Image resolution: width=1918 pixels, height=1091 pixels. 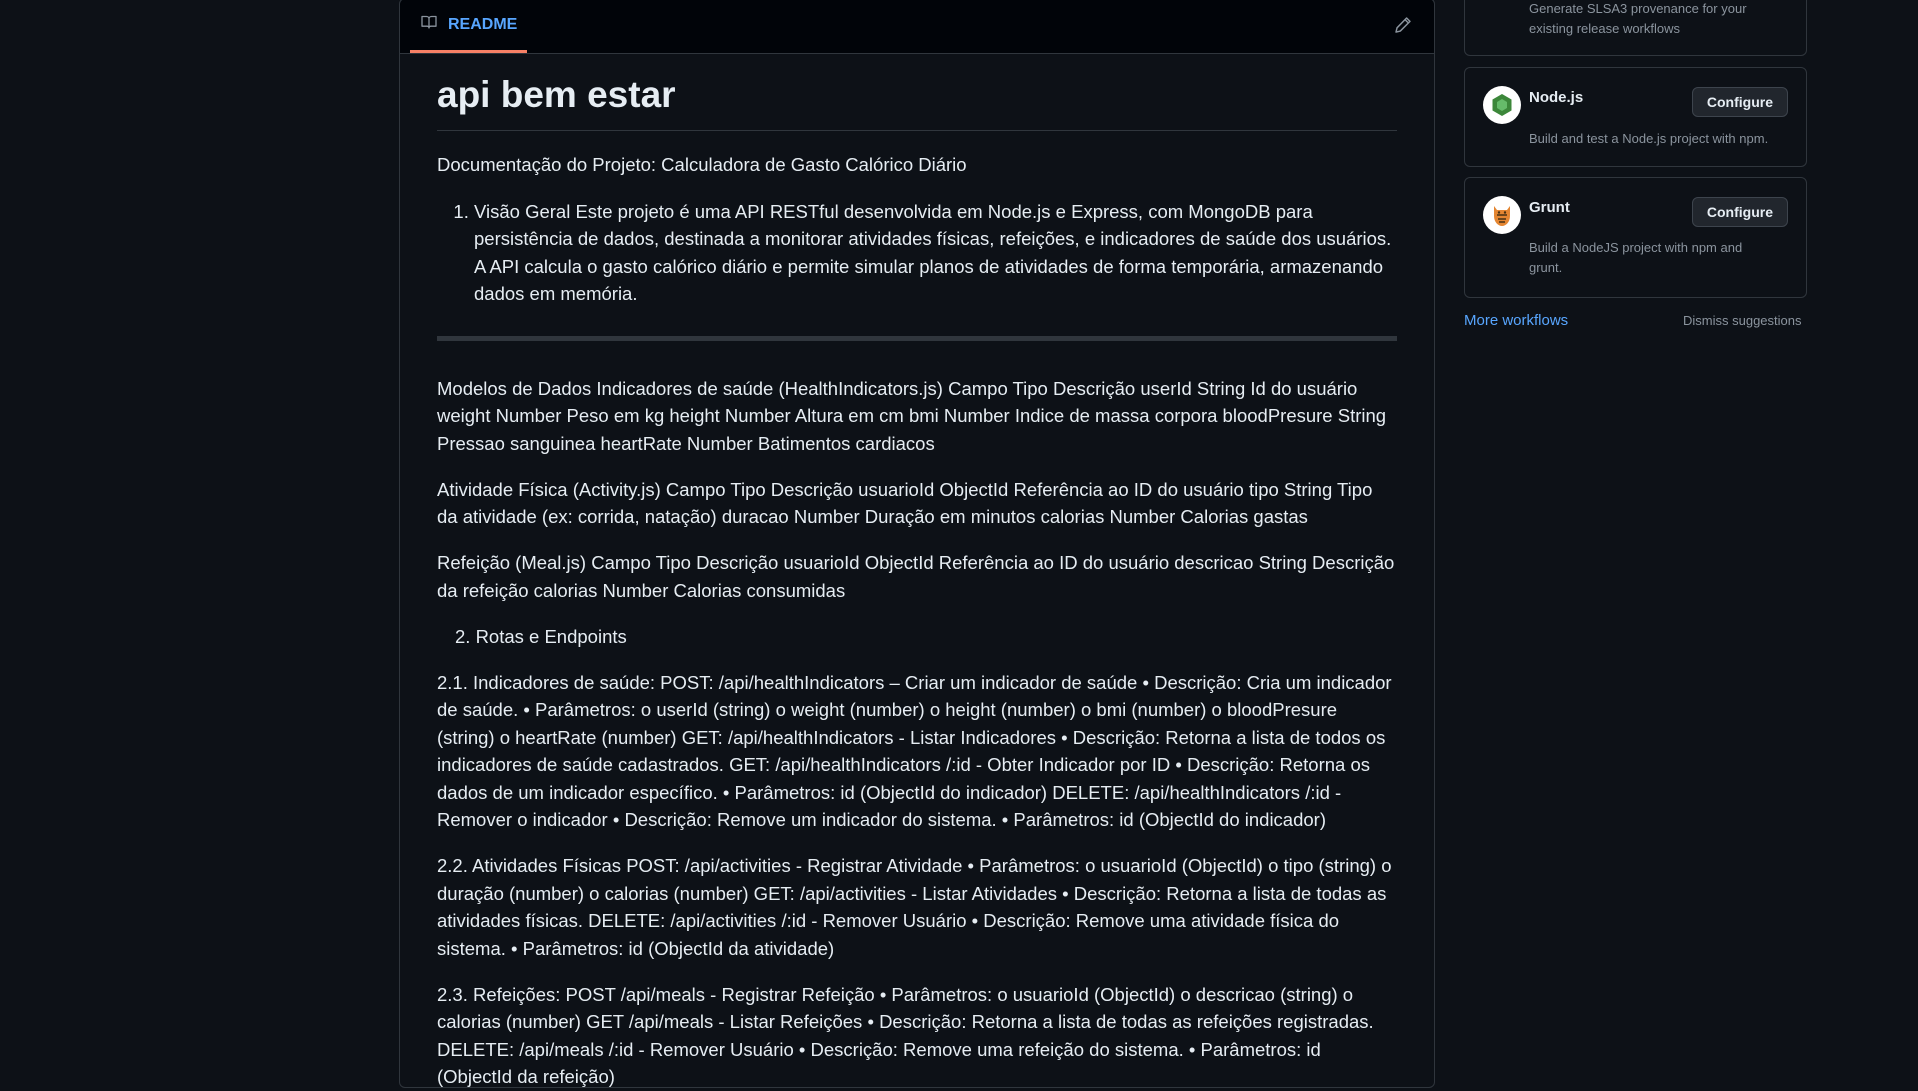 I want to click on configure-grunt-button: Configure, so click(x=1739, y=212).